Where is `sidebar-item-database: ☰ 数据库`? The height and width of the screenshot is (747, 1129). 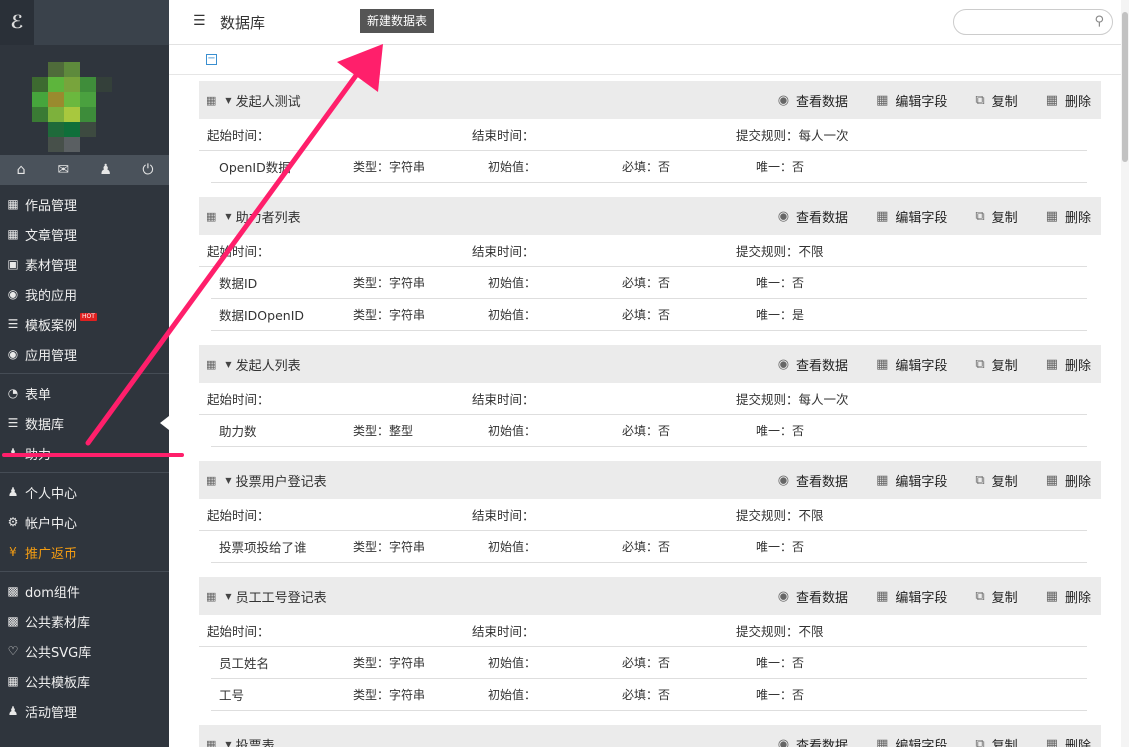 sidebar-item-database: ☰ 数据库 is located at coordinates (84, 423).